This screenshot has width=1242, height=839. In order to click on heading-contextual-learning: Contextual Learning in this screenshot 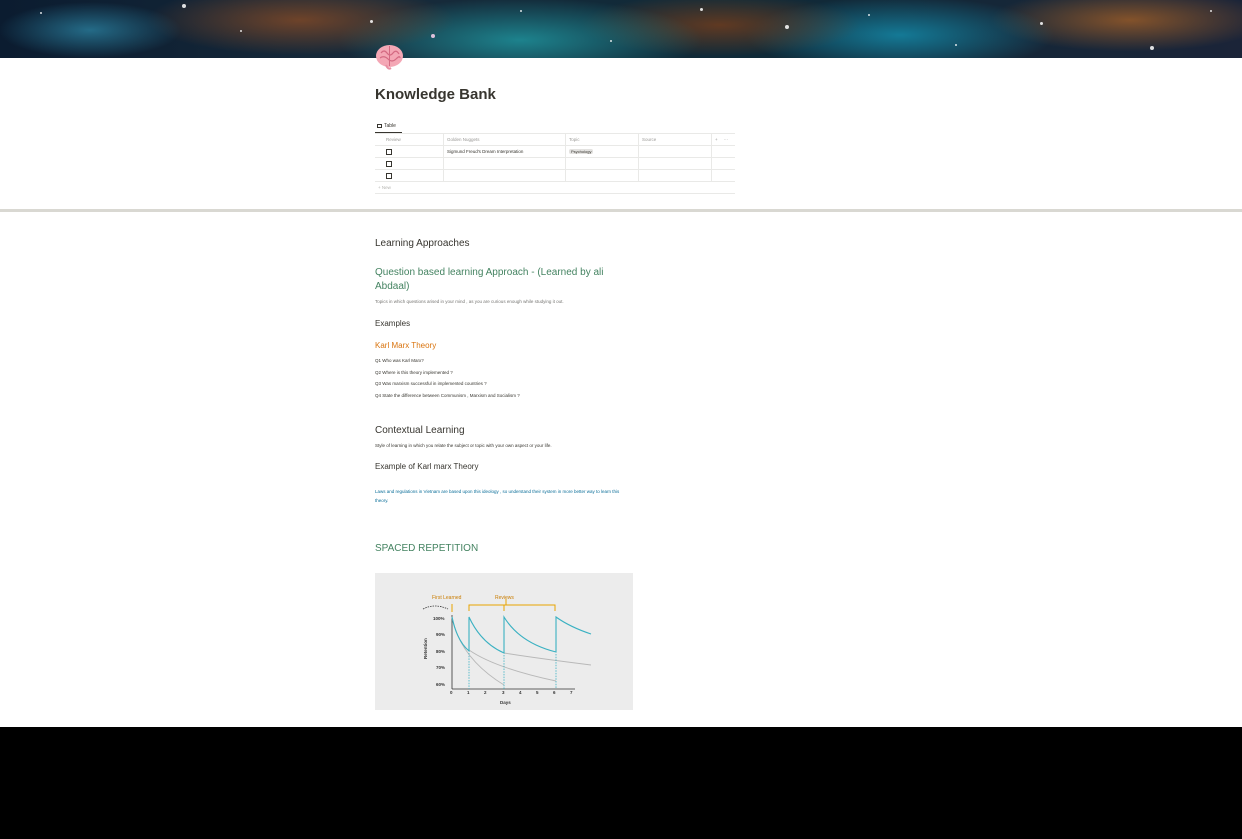, I will do `click(420, 430)`.